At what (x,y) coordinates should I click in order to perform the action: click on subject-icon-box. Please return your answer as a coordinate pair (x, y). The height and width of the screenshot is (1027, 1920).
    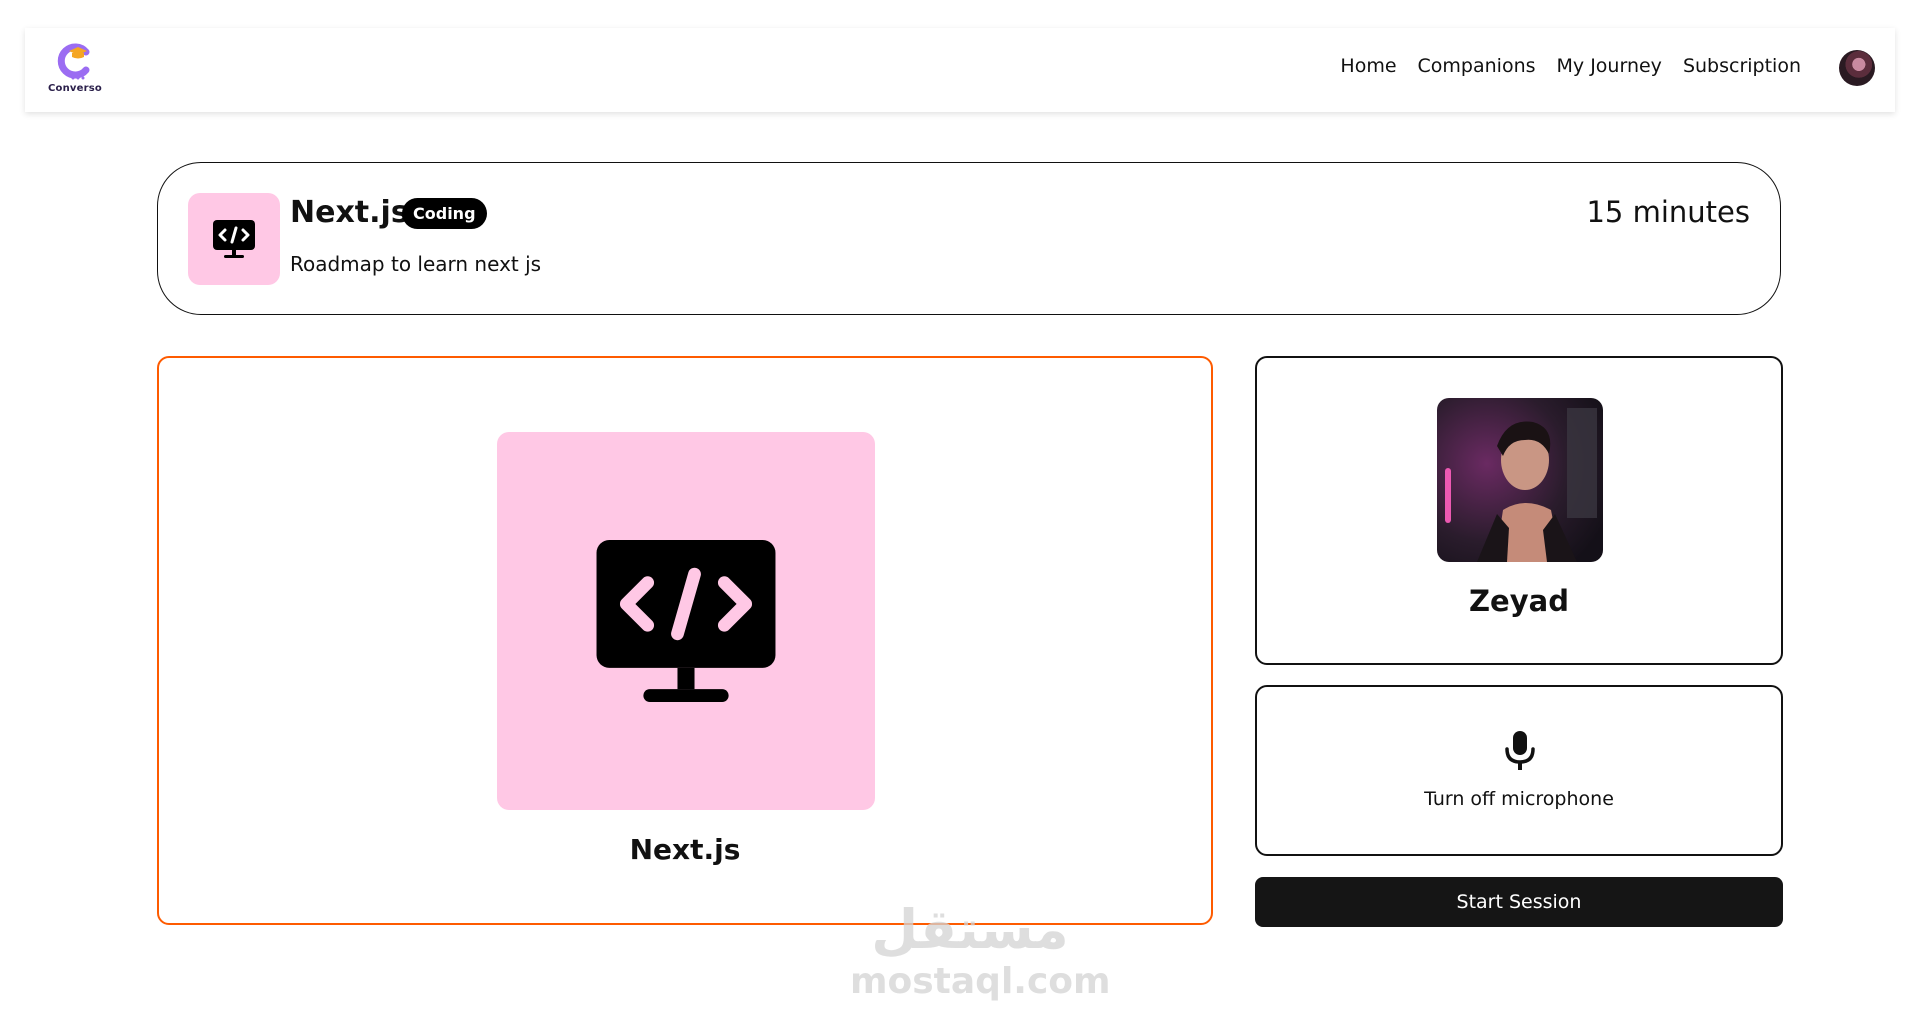
    Looking at the image, I should click on (234, 239).